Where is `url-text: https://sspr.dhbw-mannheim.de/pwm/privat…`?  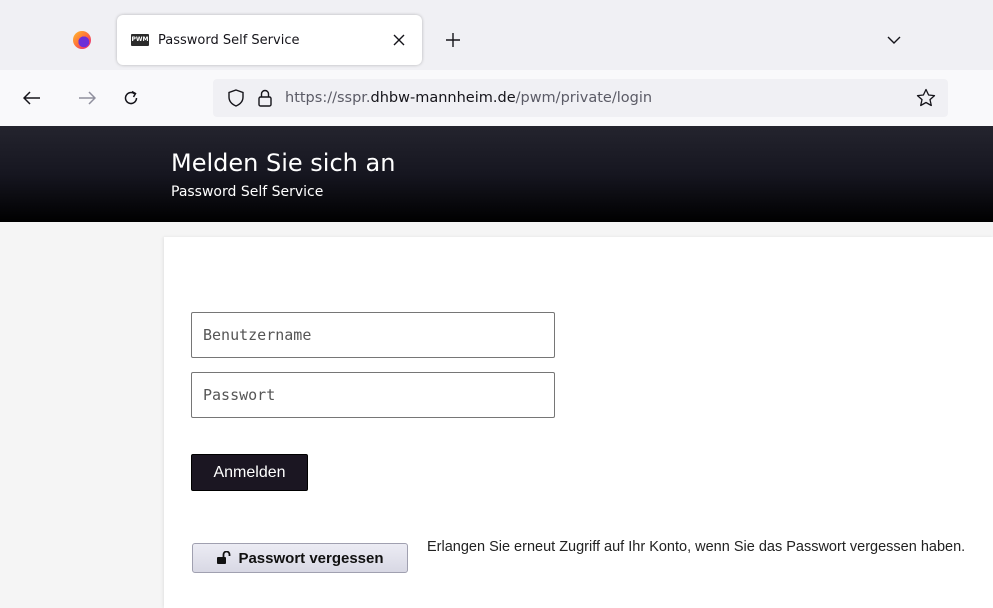
url-text: https://sspr.dhbw-mannheim.de/pwm/privat… is located at coordinates (468, 98).